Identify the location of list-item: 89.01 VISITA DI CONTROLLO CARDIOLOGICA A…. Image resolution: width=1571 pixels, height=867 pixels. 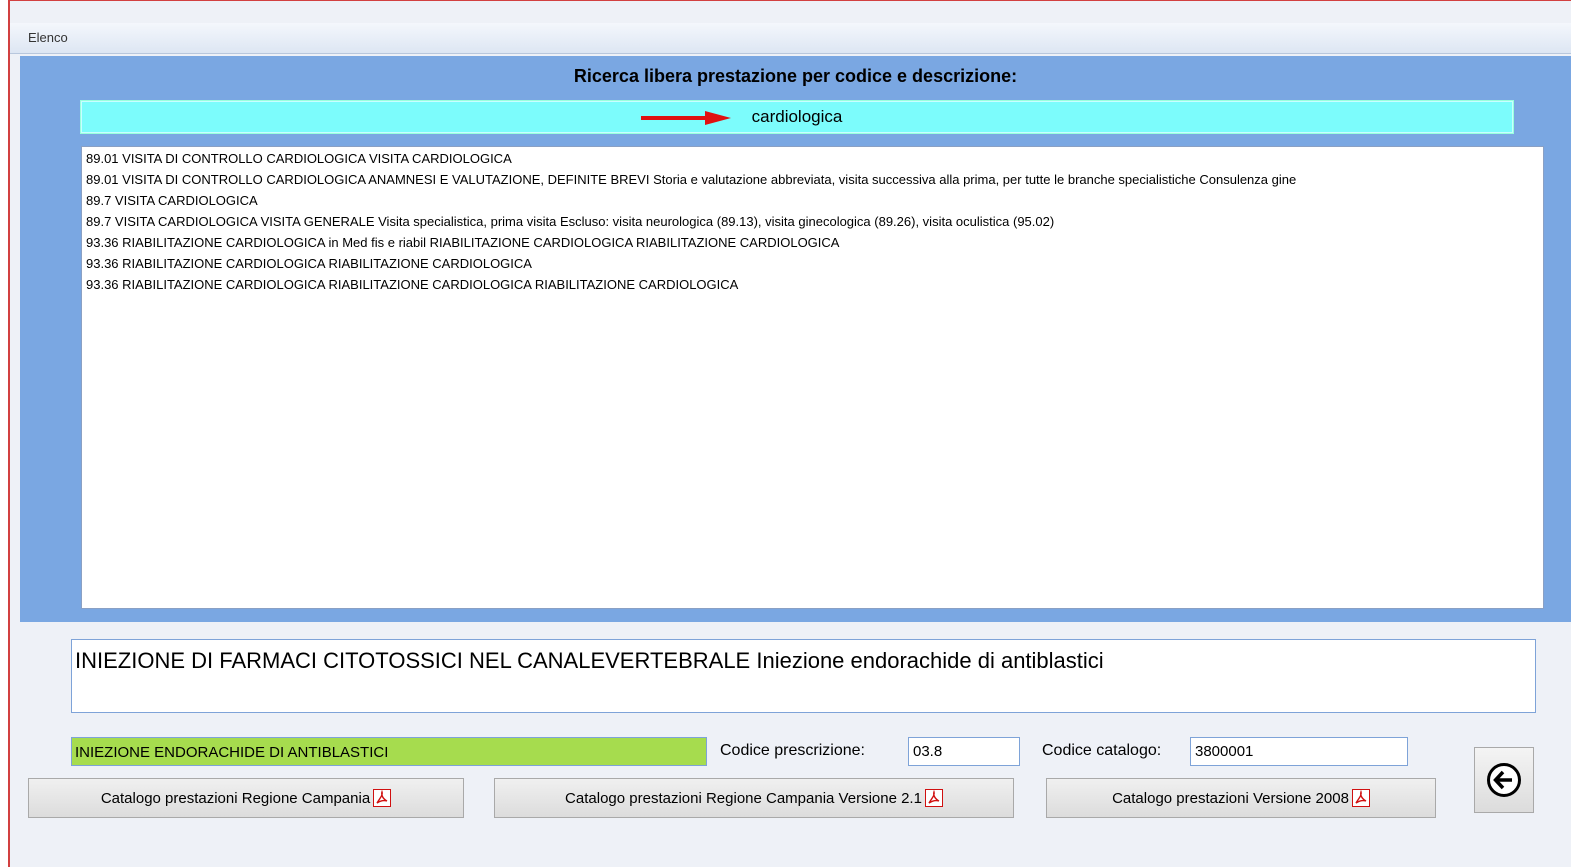
(691, 179).